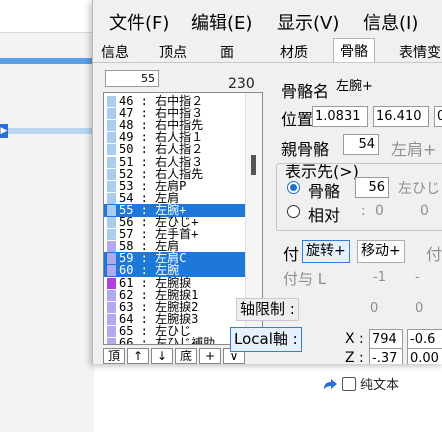 This screenshot has width=442, height=432. What do you see at coordinates (380, 385) in the screenshot?
I see `plain-text-label: 纯文本` at bounding box center [380, 385].